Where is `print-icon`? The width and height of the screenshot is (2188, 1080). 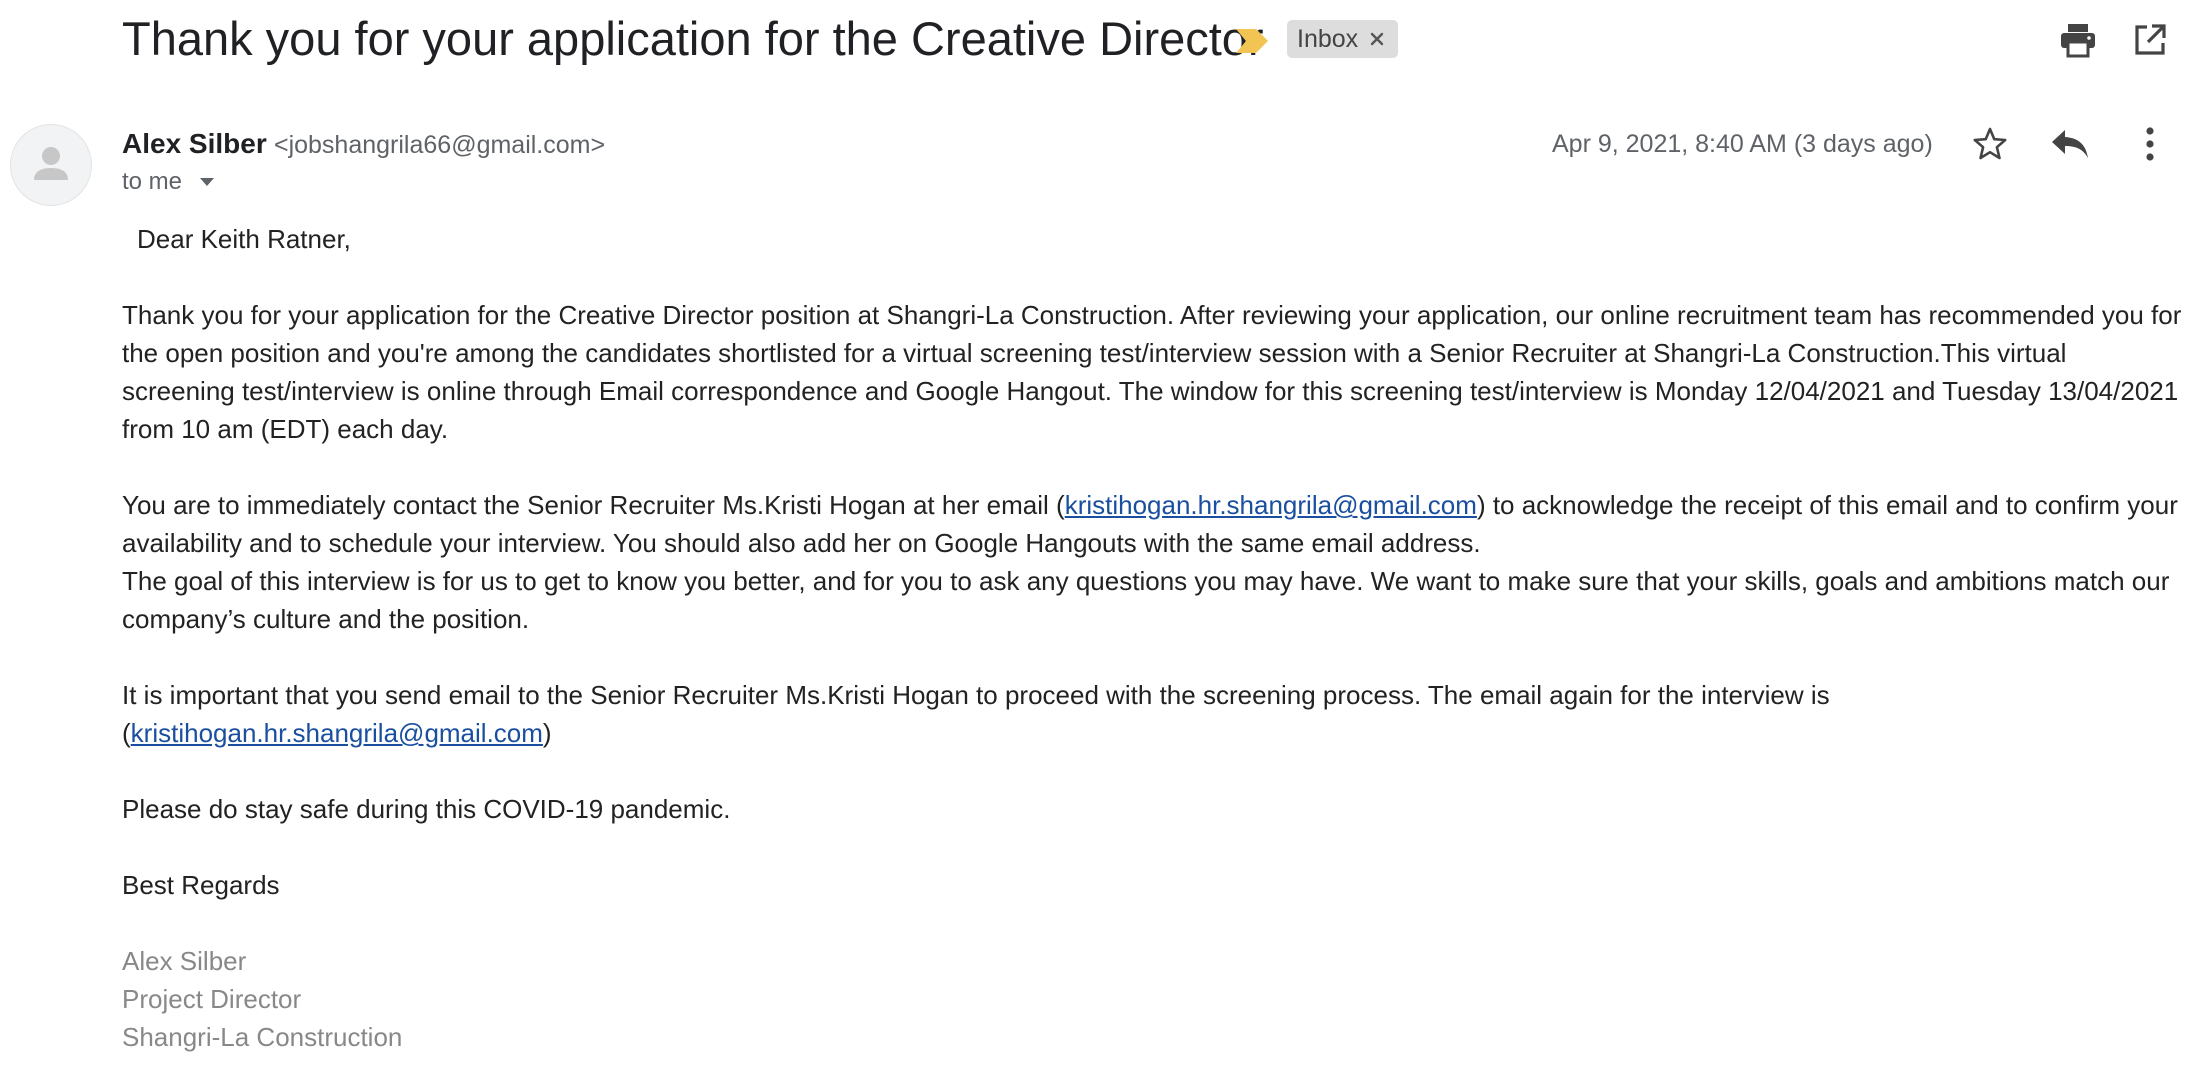 print-icon is located at coordinates (2078, 40).